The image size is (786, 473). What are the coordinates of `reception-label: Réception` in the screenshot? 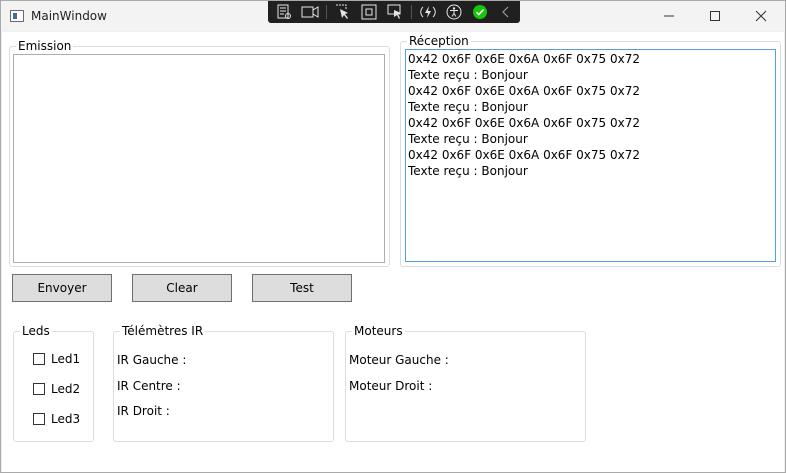 It's located at (439, 41).